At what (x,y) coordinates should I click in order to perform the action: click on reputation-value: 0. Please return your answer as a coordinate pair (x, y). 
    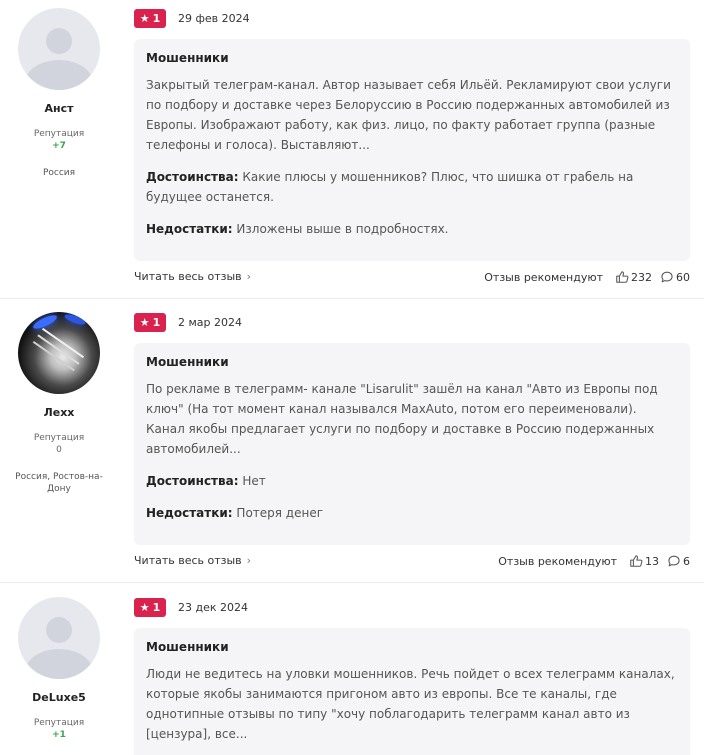
    Looking at the image, I should click on (59, 450).